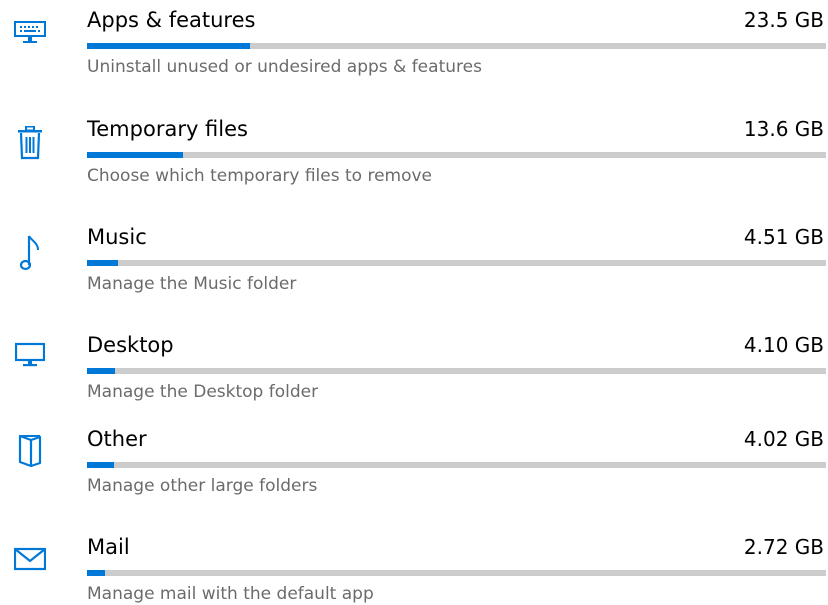 The width and height of the screenshot is (828, 605). I want to click on item-size: 23.5 GB, so click(783, 20).